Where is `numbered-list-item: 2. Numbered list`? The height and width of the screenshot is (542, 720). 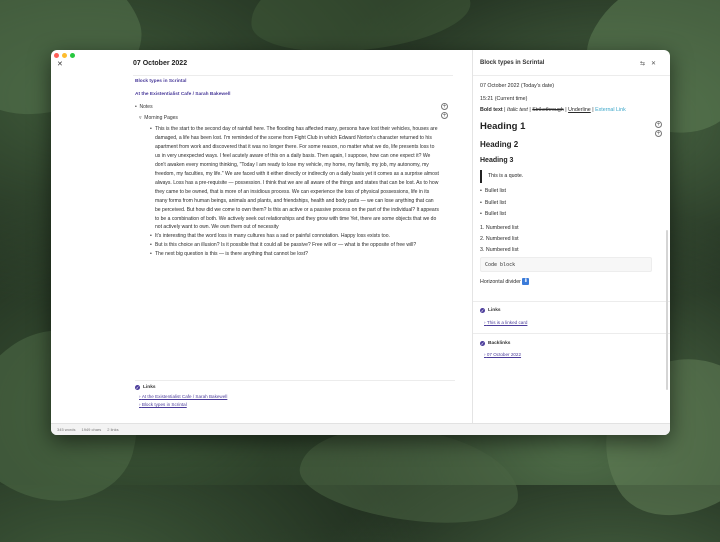 numbered-list-item: 2. Numbered list is located at coordinates (499, 239).